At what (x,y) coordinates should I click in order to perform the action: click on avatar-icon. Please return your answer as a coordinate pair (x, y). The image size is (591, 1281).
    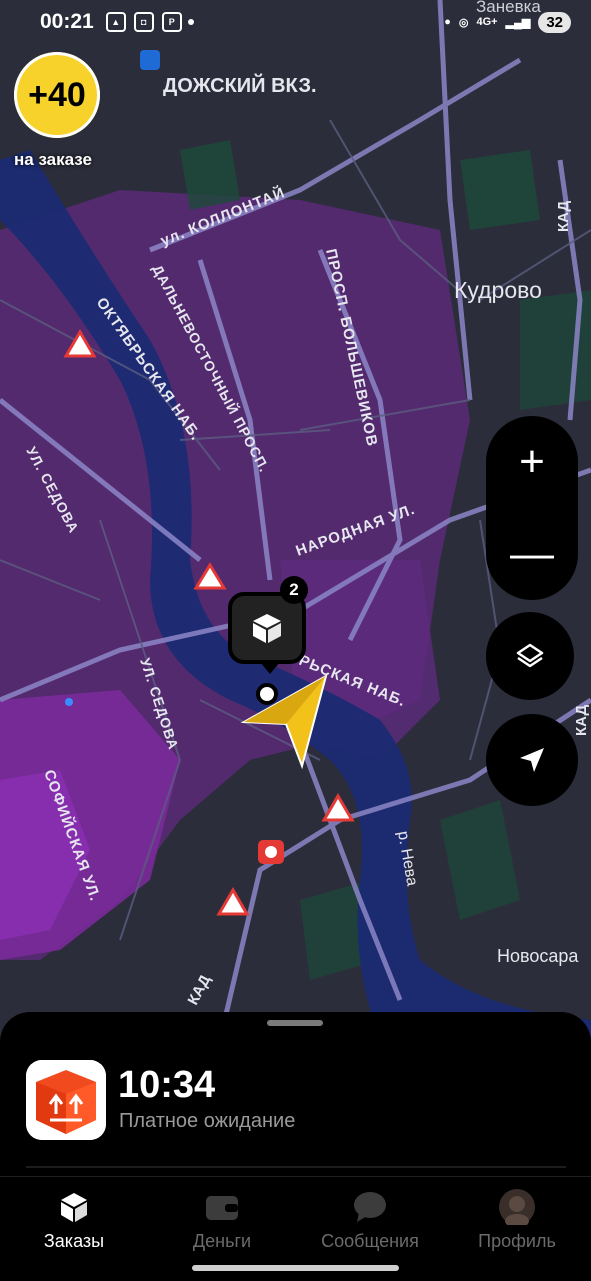
    Looking at the image, I should click on (517, 1207).